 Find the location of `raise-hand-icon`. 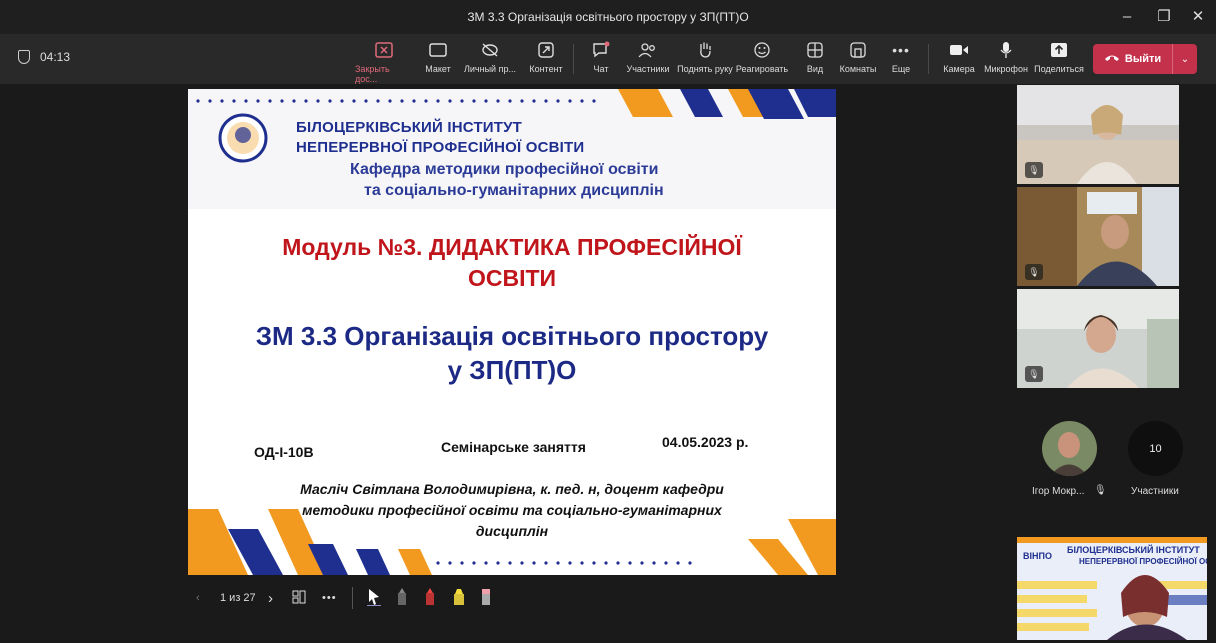

raise-hand-icon is located at coordinates (705, 50).